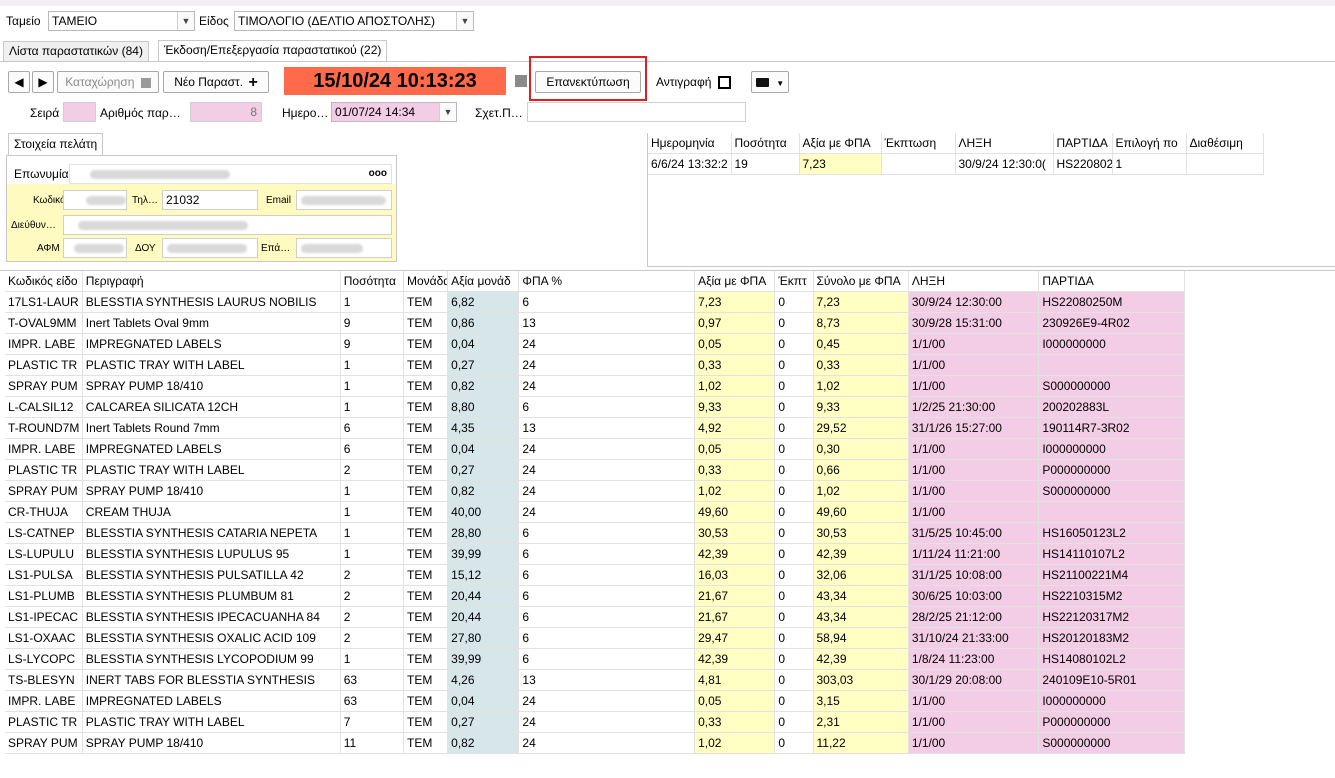  What do you see at coordinates (344, 248) in the screenshot?
I see `epa-field` at bounding box center [344, 248].